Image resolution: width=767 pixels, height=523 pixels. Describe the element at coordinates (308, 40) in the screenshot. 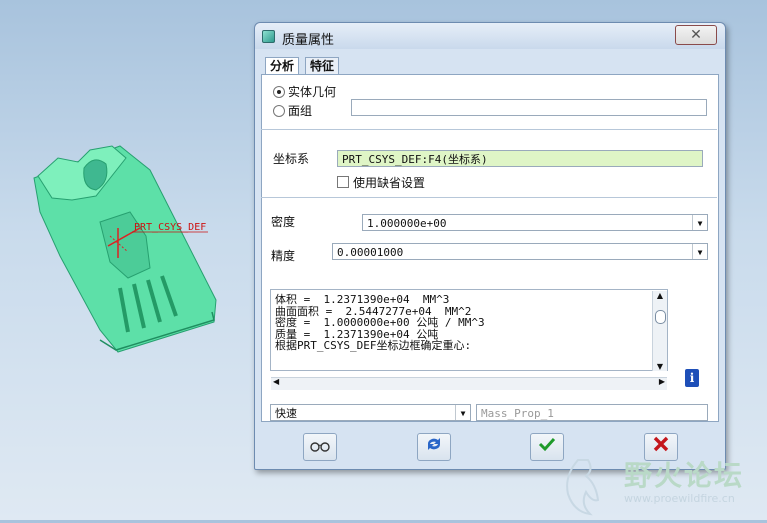

I see `dialog-title: 质量属性` at that location.